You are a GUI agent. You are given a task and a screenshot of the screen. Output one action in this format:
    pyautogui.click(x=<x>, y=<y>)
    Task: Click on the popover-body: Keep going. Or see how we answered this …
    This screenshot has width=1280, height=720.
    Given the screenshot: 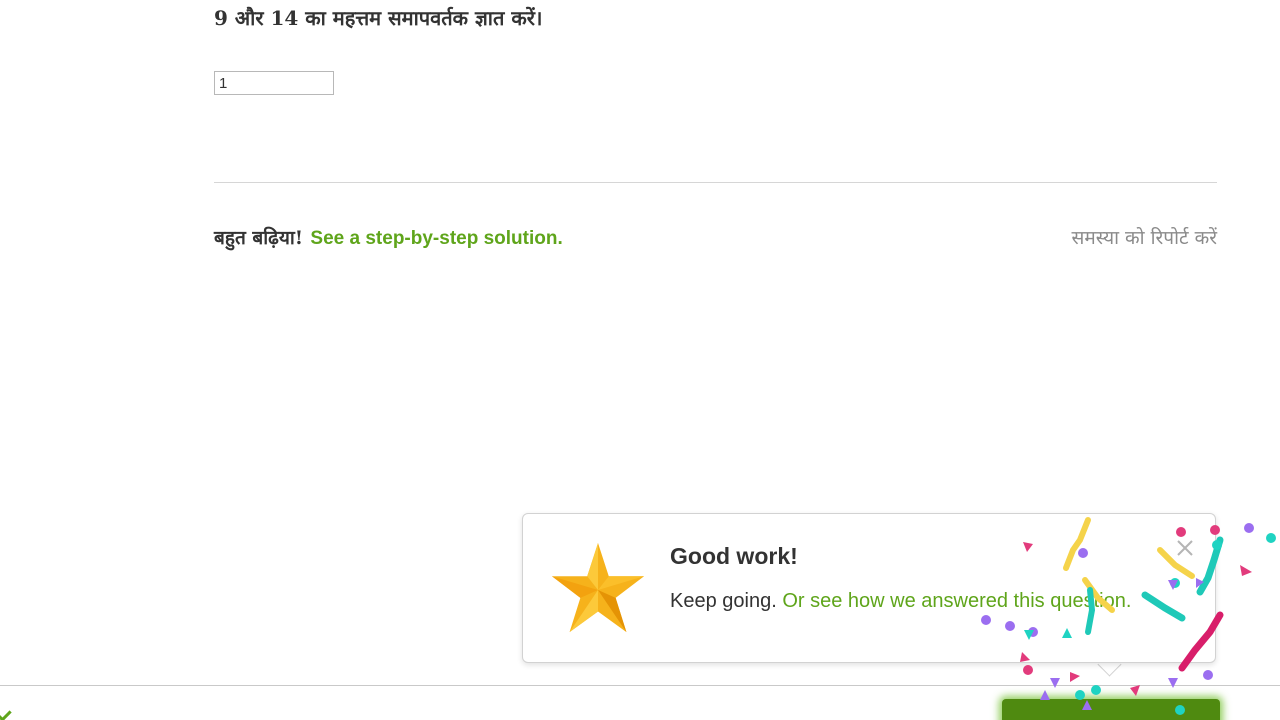 What is the action you would take?
    pyautogui.click(x=900, y=601)
    